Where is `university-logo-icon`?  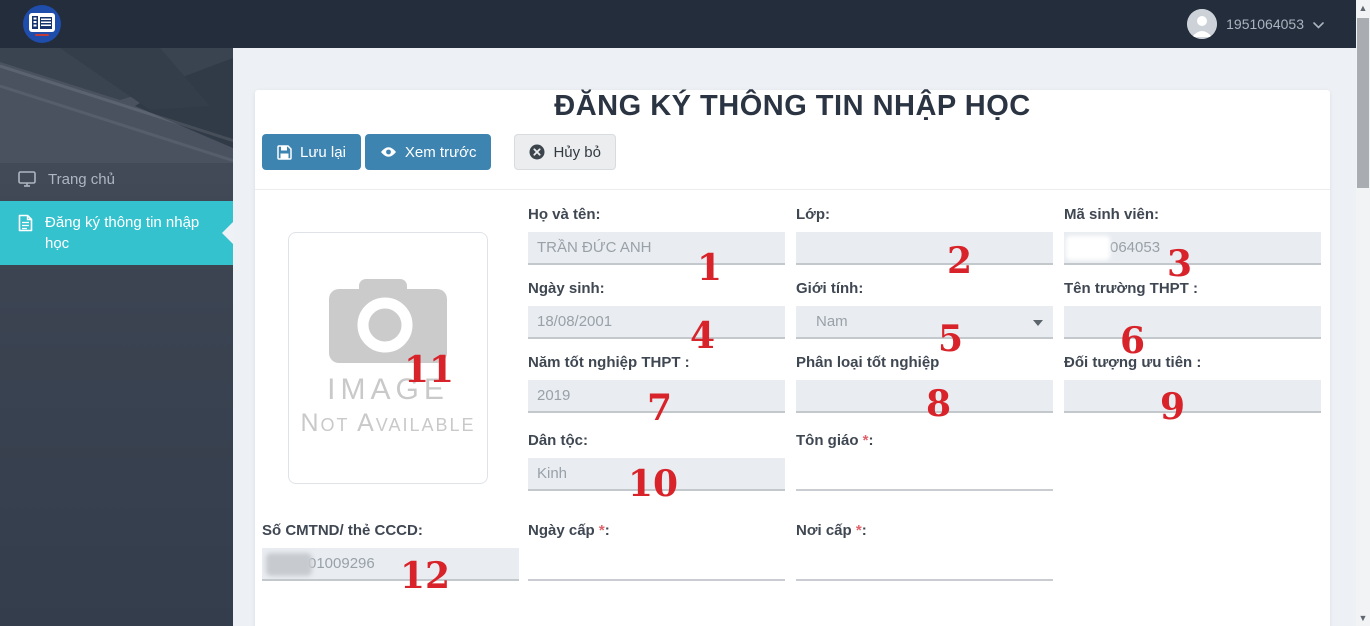
university-logo-icon is located at coordinates (42, 24).